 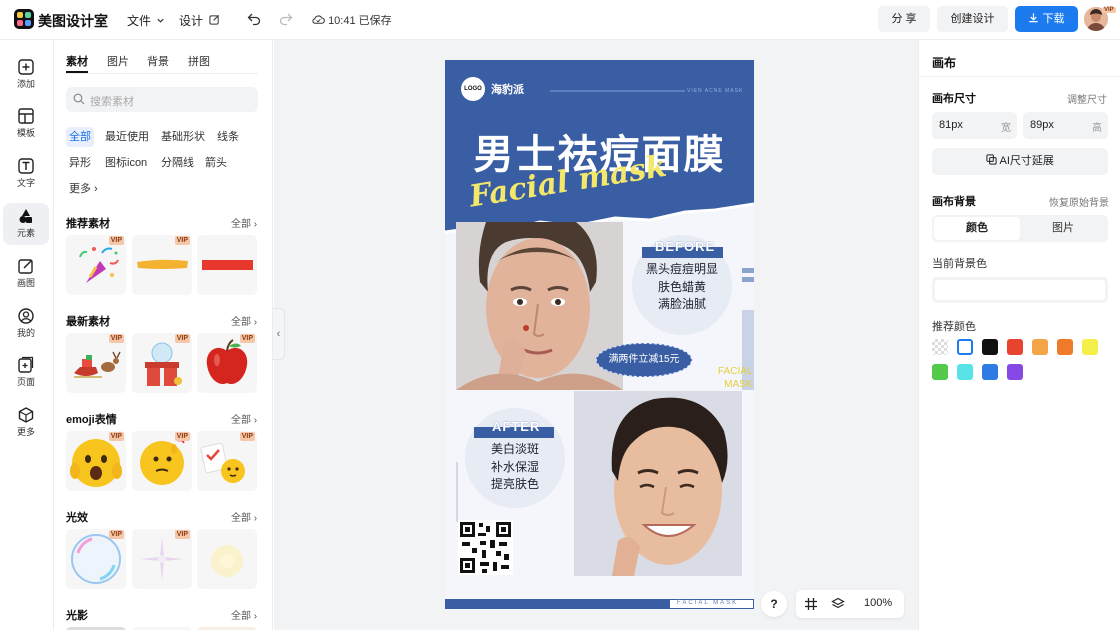 What do you see at coordinates (904, 19) in the screenshot?
I see `share-button: 分 享` at bounding box center [904, 19].